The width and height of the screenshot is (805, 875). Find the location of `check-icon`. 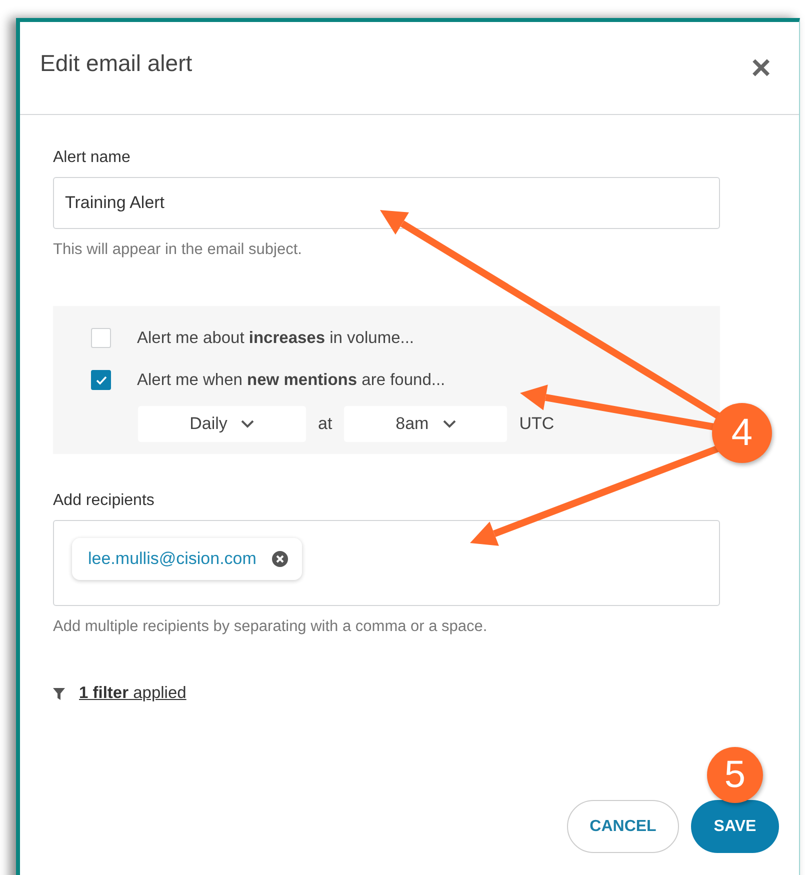

check-icon is located at coordinates (101, 380).